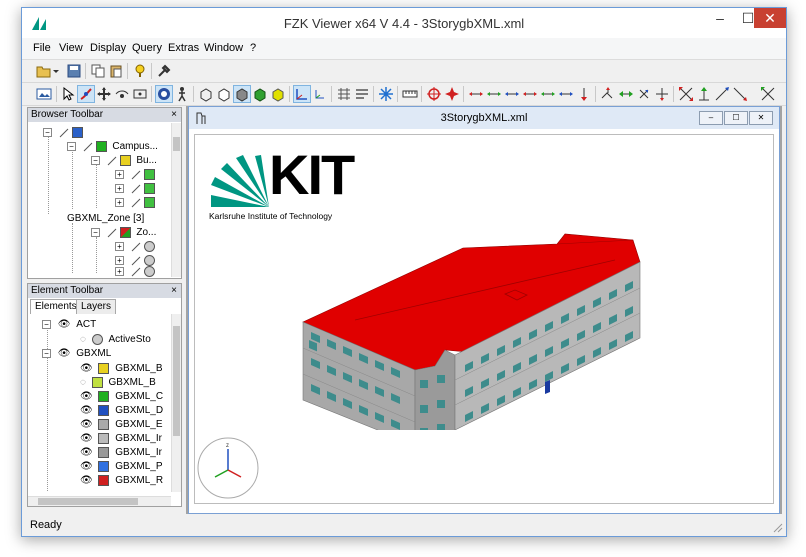 This screenshot has width=806, height=557. Describe the element at coordinates (176, 200) in the screenshot. I see `browser-scrollbar` at that location.